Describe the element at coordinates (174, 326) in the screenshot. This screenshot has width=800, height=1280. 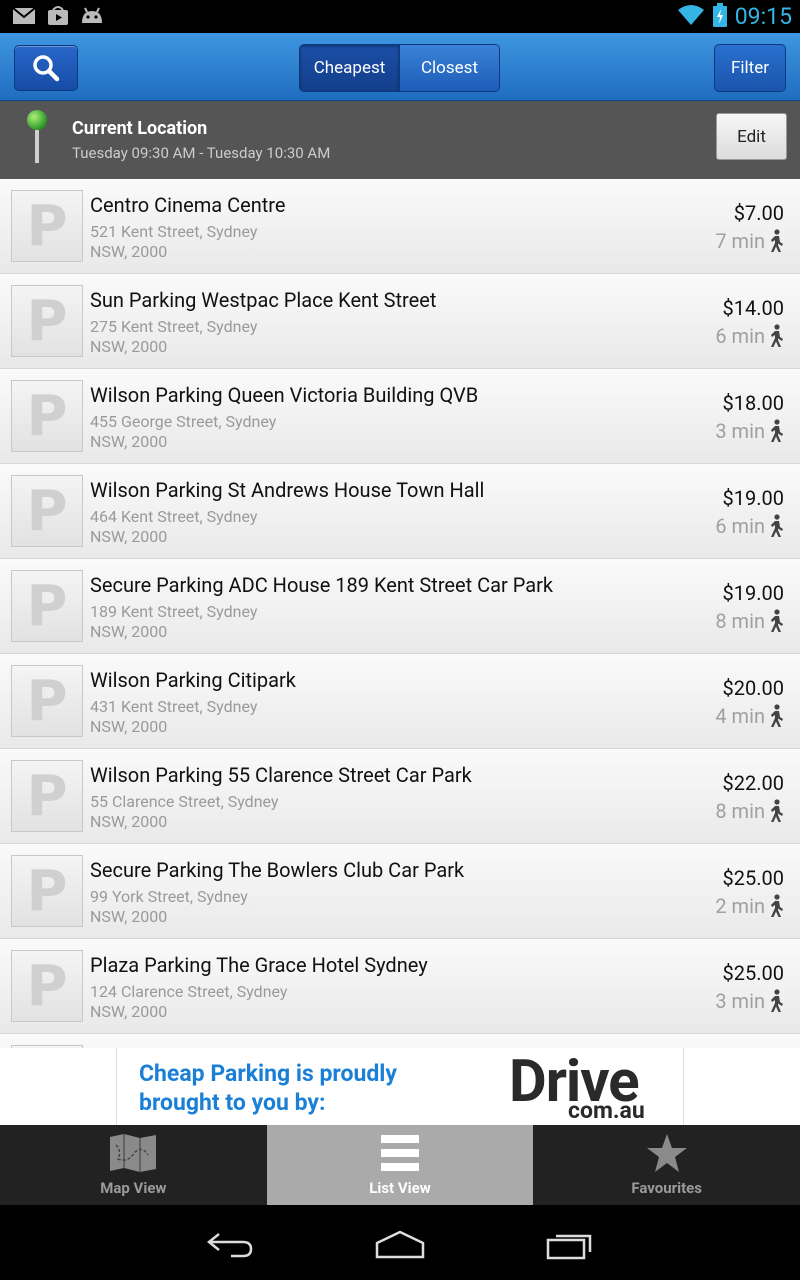
I see `parking-address: 275 Kent Street, Sydney` at that location.